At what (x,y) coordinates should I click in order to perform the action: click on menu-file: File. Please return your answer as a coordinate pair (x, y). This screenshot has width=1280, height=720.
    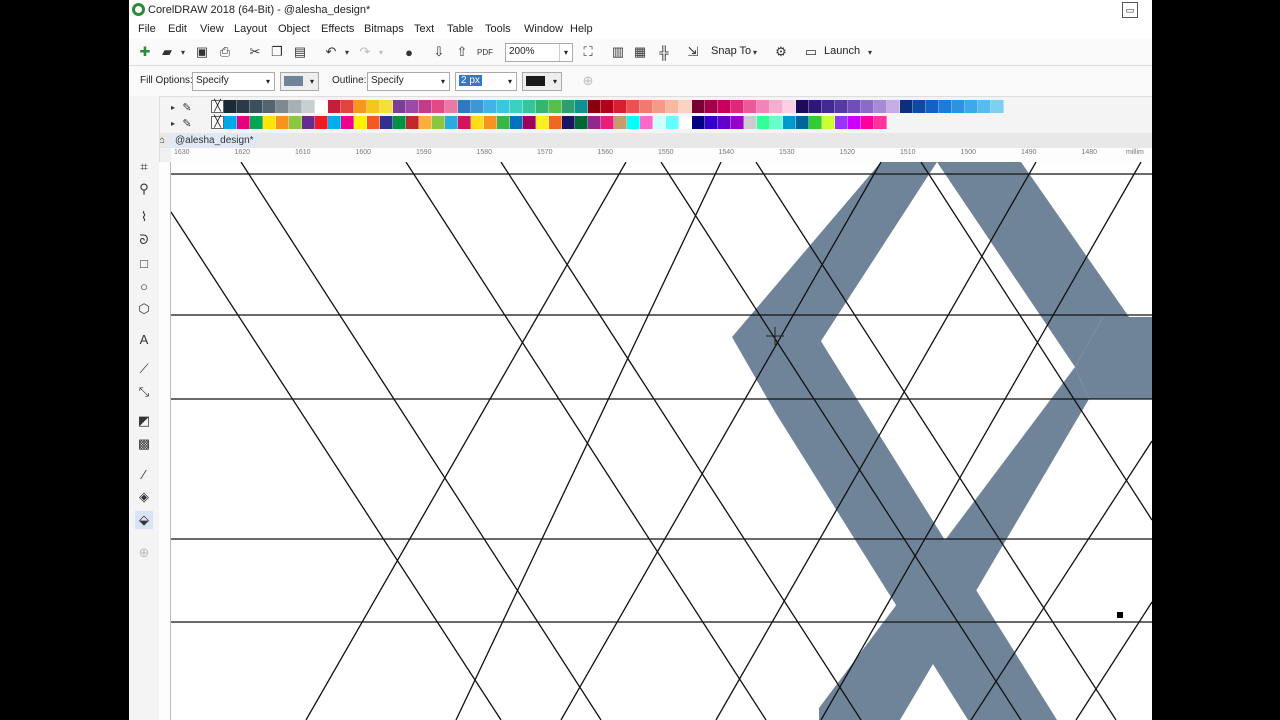
    Looking at the image, I should click on (147, 29).